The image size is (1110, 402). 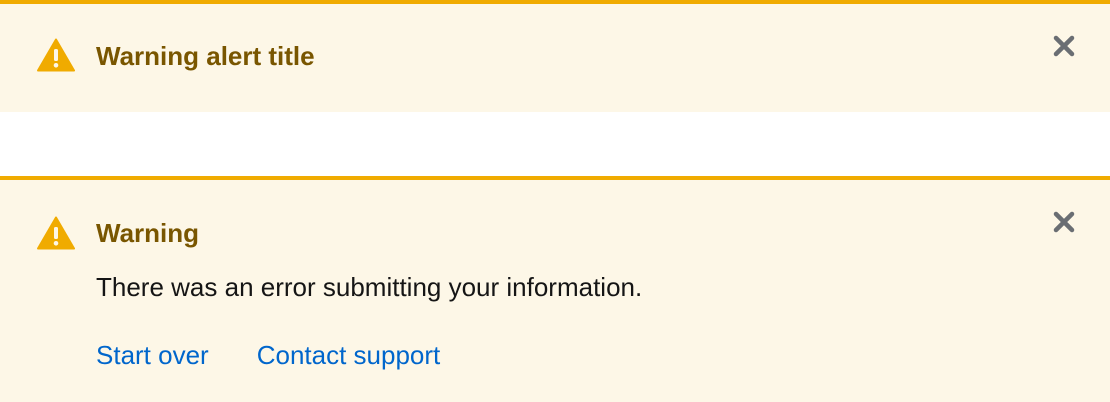 What do you see at coordinates (148, 233) in the screenshot?
I see `alert-title: Warning` at bounding box center [148, 233].